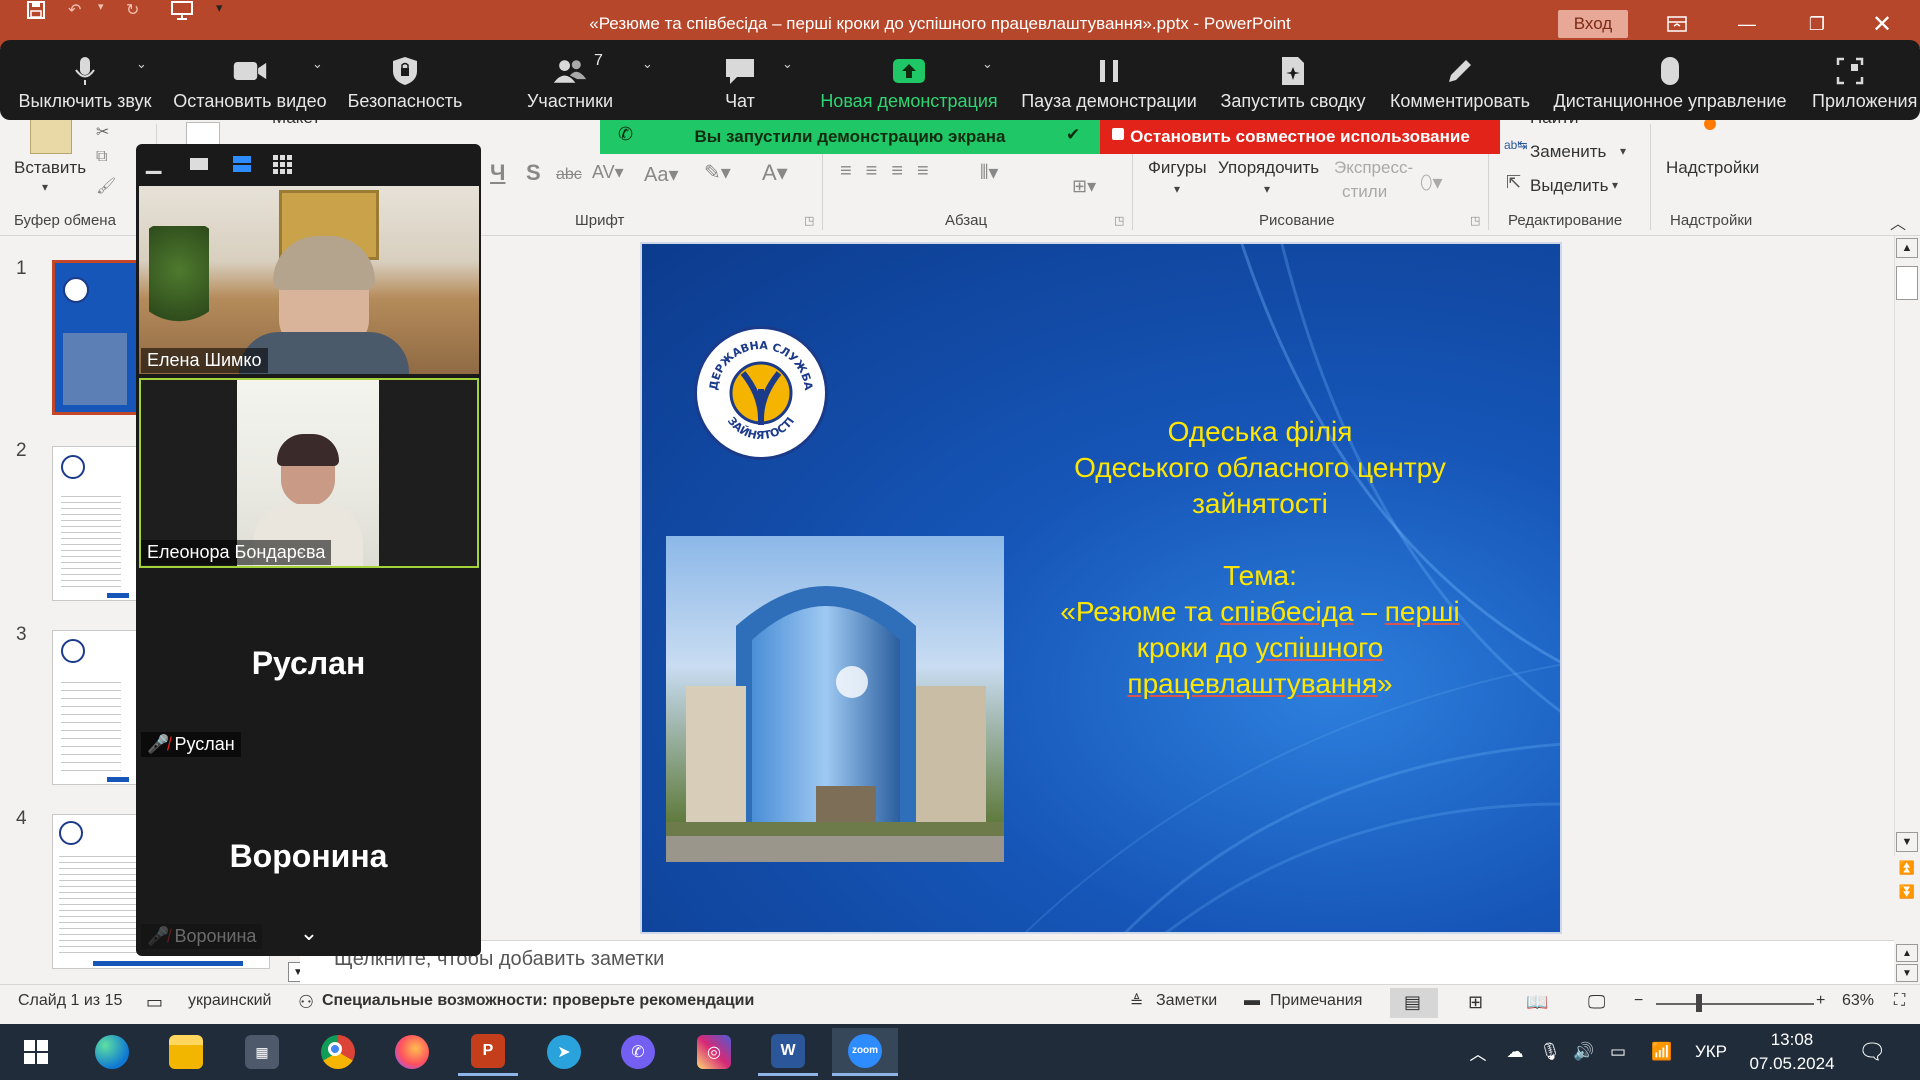 The height and width of the screenshot is (1080, 1920). What do you see at coordinates (1898, 222) in the screenshot?
I see `collapse-ribbon-icon: ︿` at bounding box center [1898, 222].